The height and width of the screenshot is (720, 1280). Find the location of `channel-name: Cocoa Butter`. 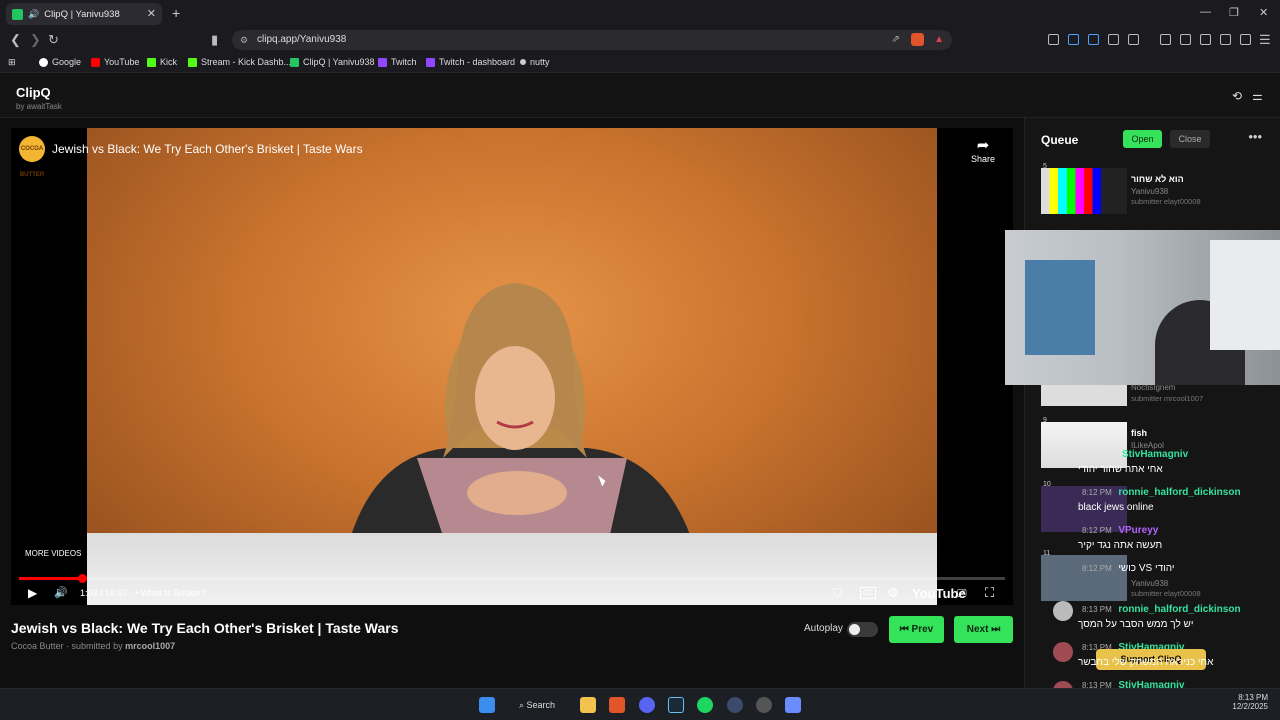

channel-name: Cocoa Butter is located at coordinates (37, 646).